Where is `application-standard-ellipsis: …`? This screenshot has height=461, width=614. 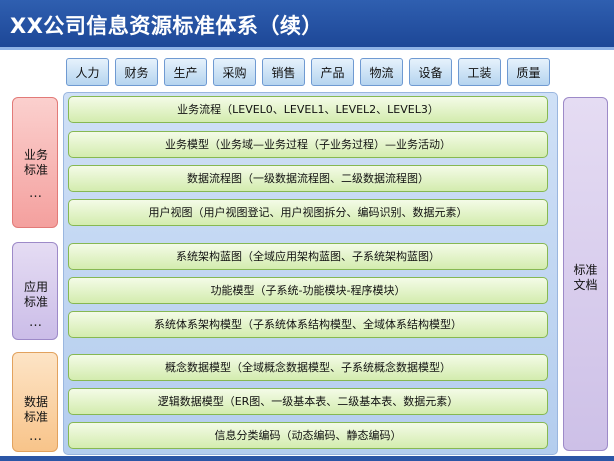 application-standard-ellipsis: … is located at coordinates (36, 322).